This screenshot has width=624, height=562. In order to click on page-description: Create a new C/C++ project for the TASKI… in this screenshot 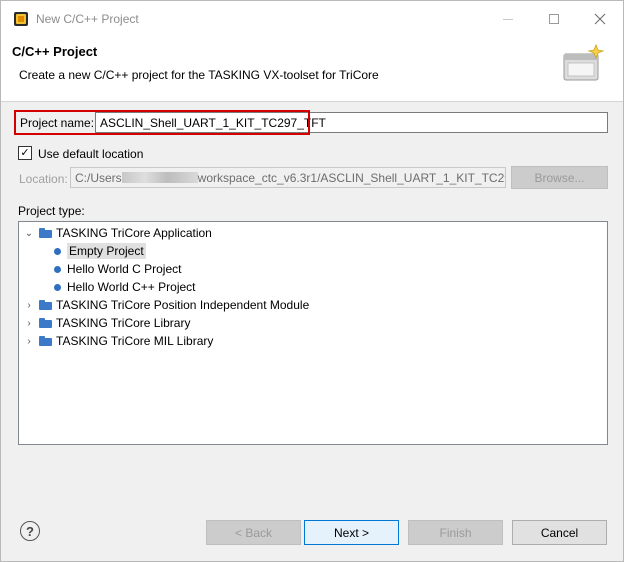, I will do `click(199, 75)`.